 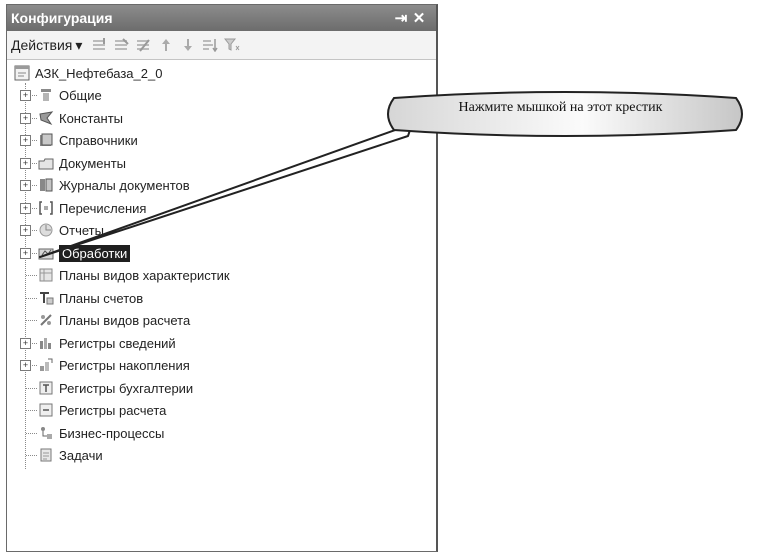 What do you see at coordinates (100, 45) in the screenshot?
I see `add-icon` at bounding box center [100, 45].